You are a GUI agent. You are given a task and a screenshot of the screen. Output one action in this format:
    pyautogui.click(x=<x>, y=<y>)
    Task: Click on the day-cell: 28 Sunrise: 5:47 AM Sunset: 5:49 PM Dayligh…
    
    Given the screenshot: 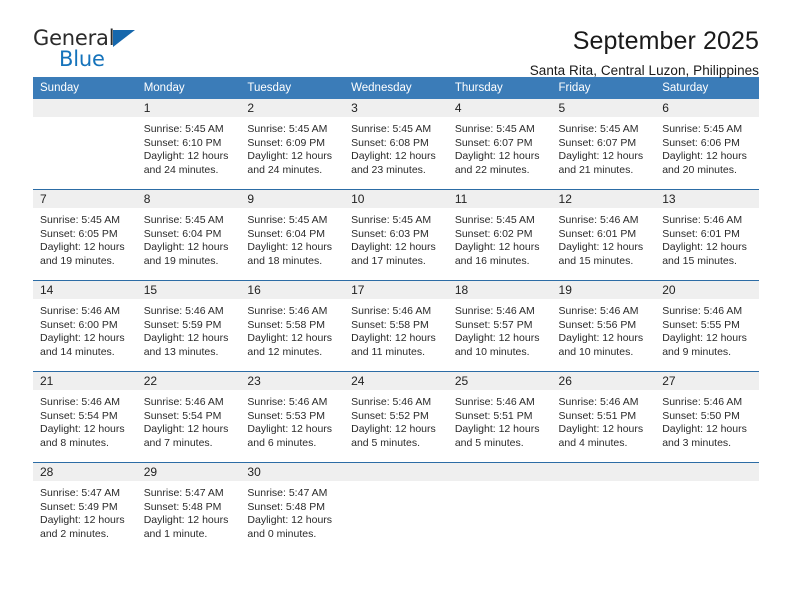 What is the action you would take?
    pyautogui.click(x=85, y=508)
    